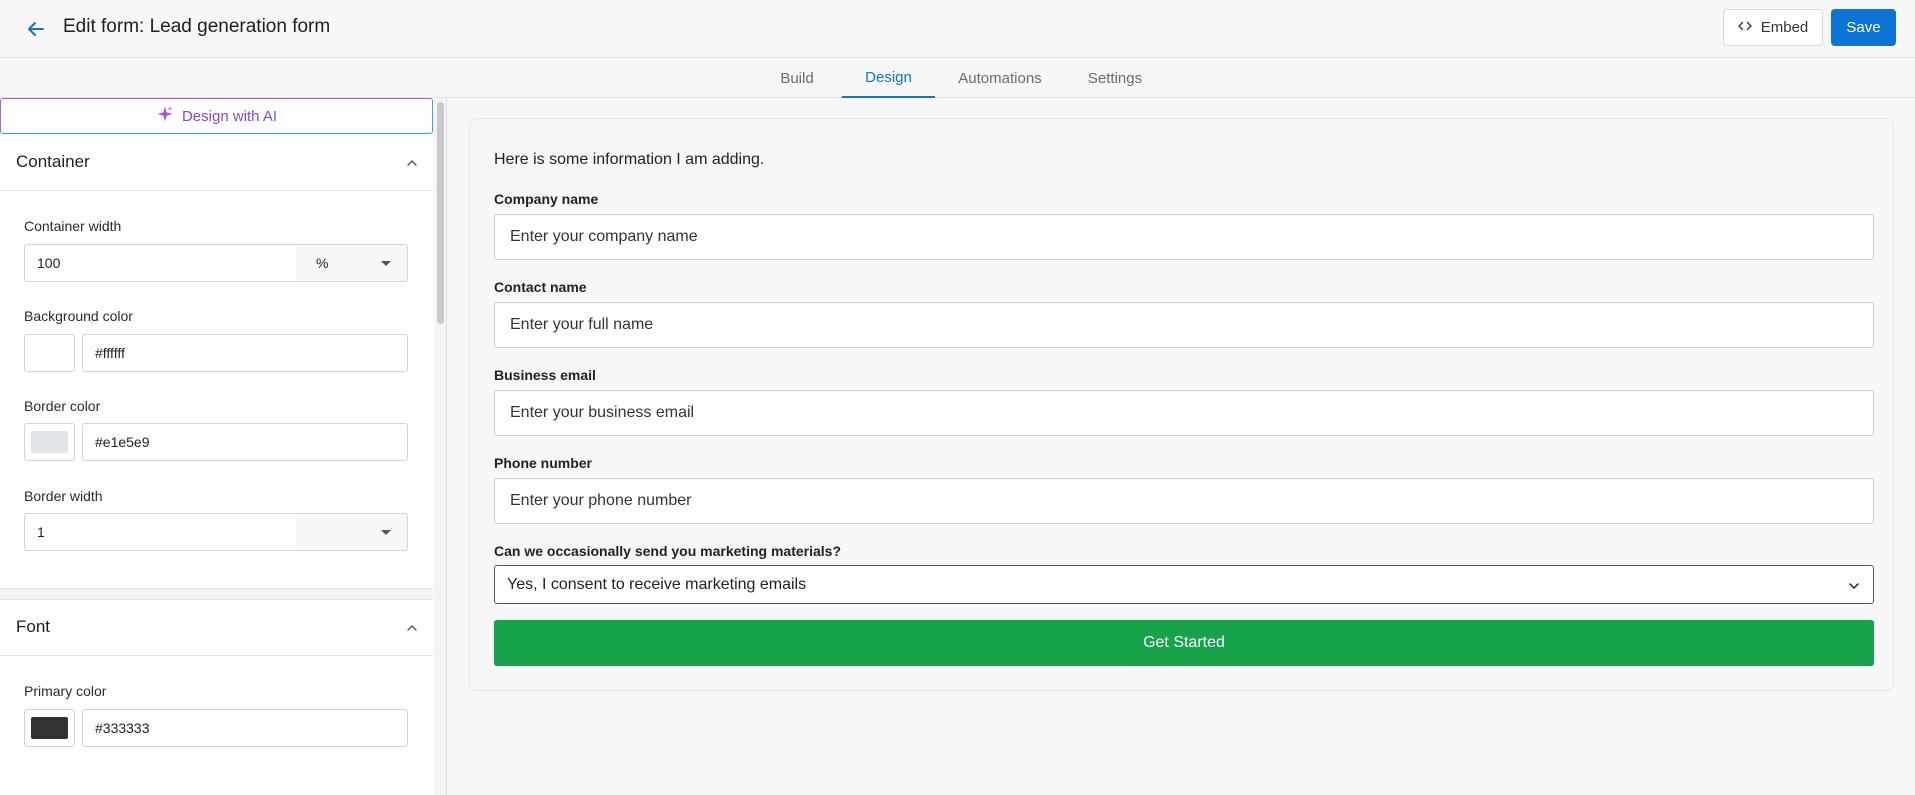 Image resolution: width=1915 pixels, height=795 pixels. Describe the element at coordinates (1184, 643) in the screenshot. I see `get-started-button: Get Started` at that location.